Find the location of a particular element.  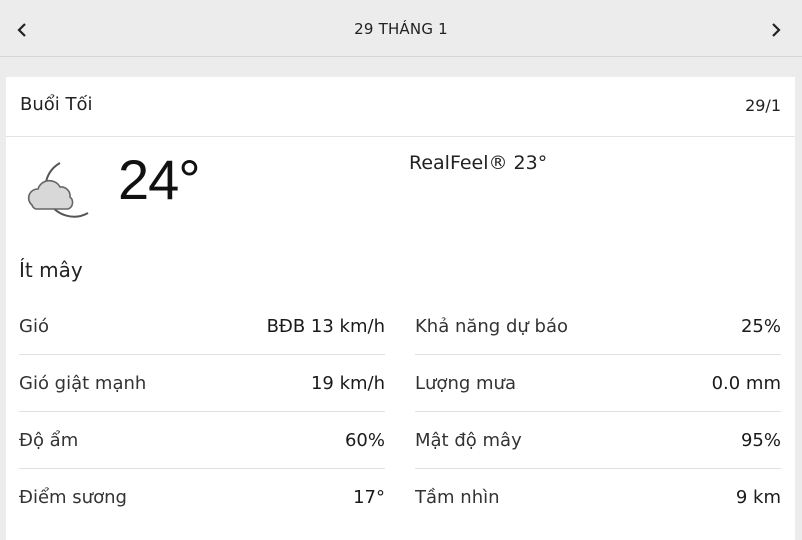

period-label: Buổi Tối is located at coordinates (56, 104).